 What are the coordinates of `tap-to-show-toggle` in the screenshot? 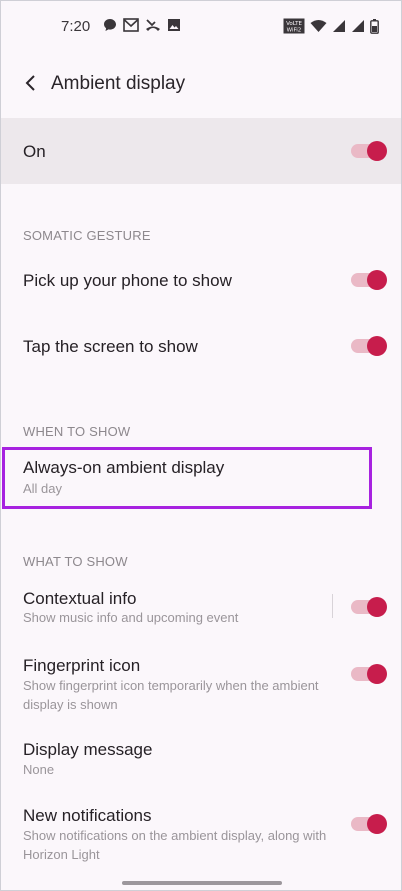 It's located at (369, 346).